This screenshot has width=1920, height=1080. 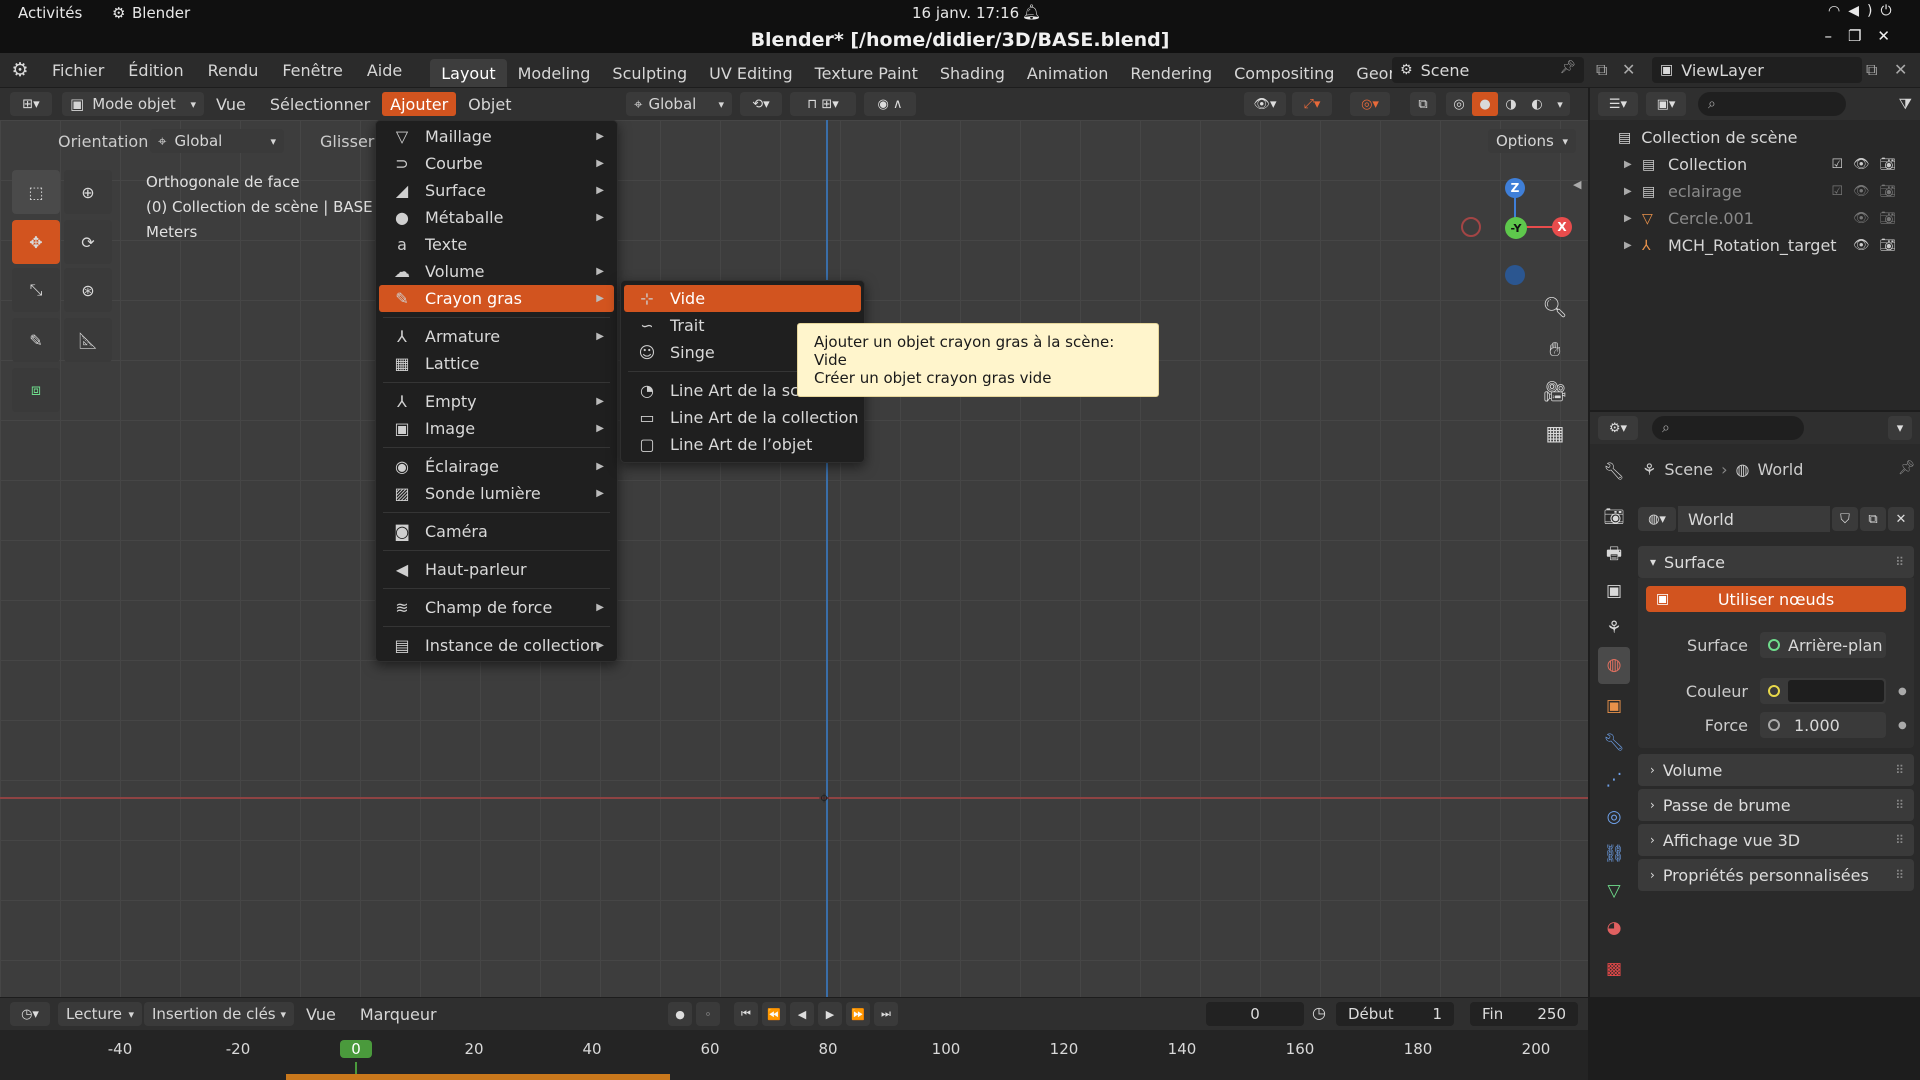 What do you see at coordinates (36, 192) in the screenshot?
I see `select-box-tool: ⬚` at bounding box center [36, 192].